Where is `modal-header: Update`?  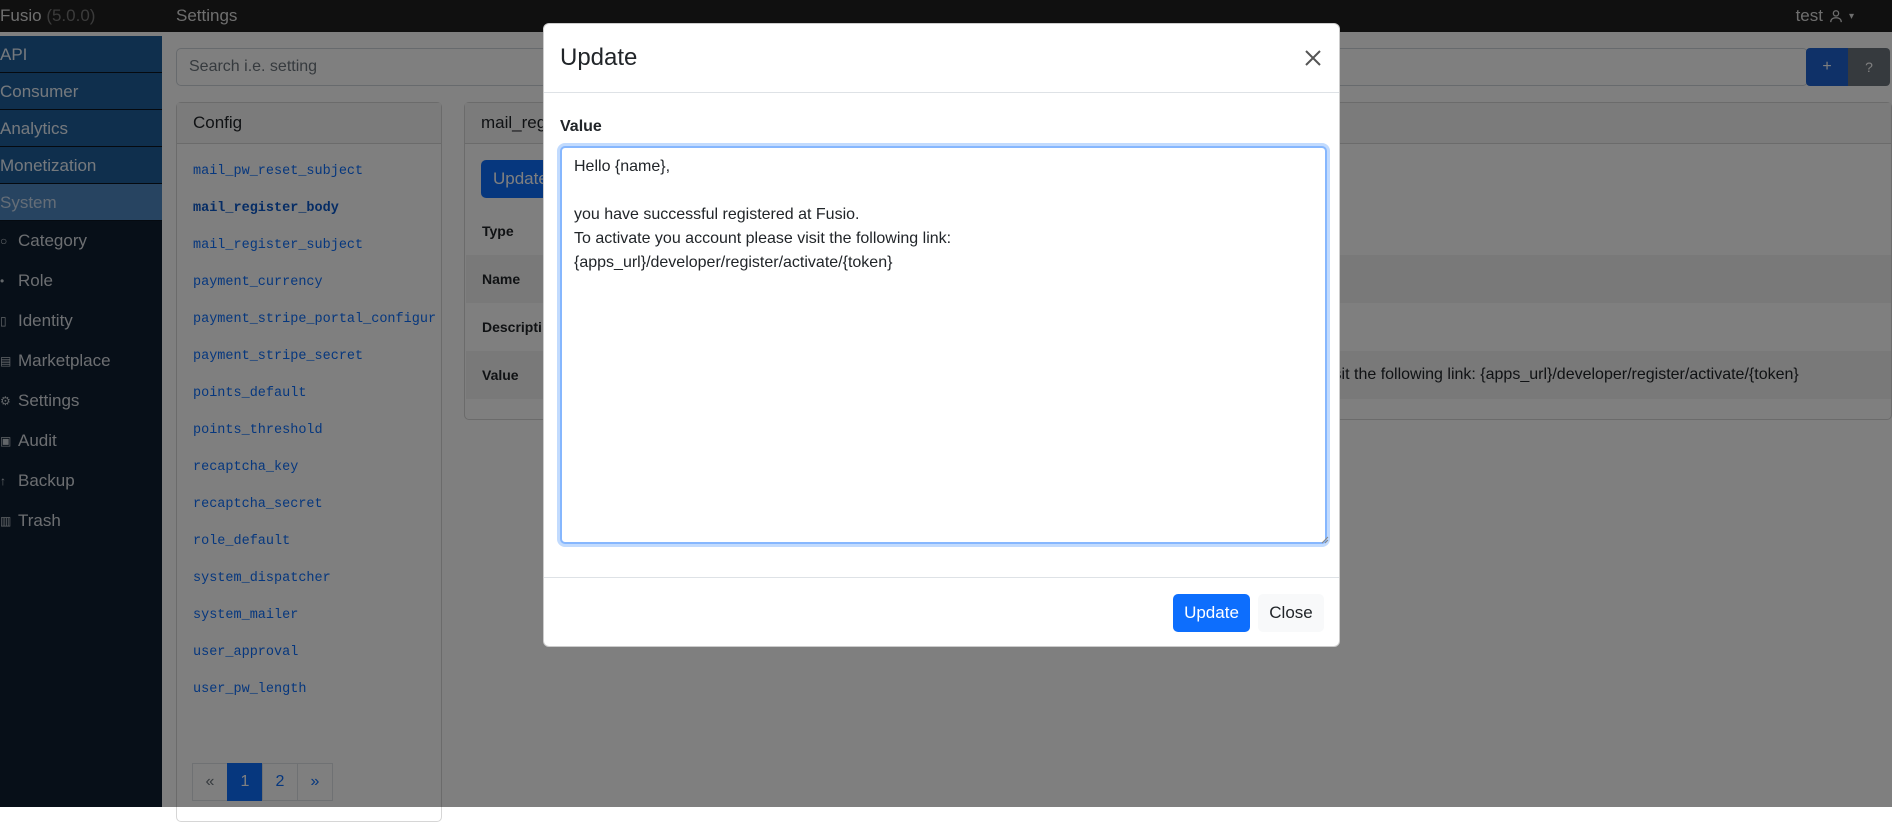
modal-header: Update is located at coordinates (941, 58).